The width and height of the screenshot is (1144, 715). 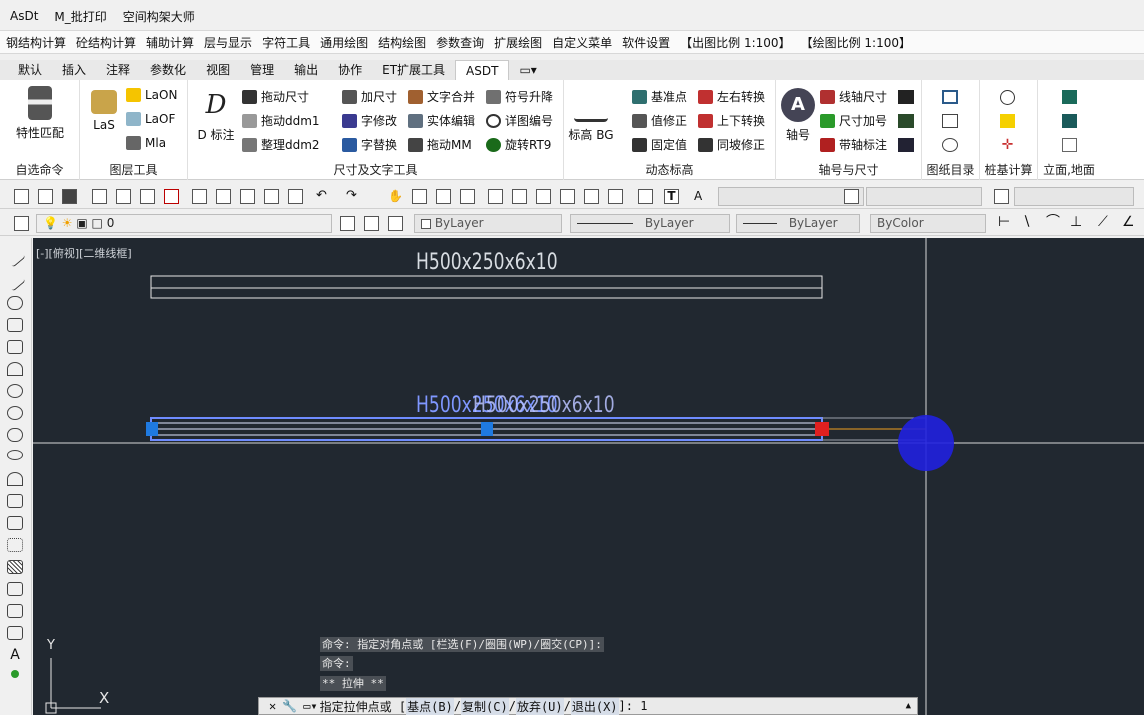 I want to click on zoom-realtime-icon, so click(x=419, y=196).